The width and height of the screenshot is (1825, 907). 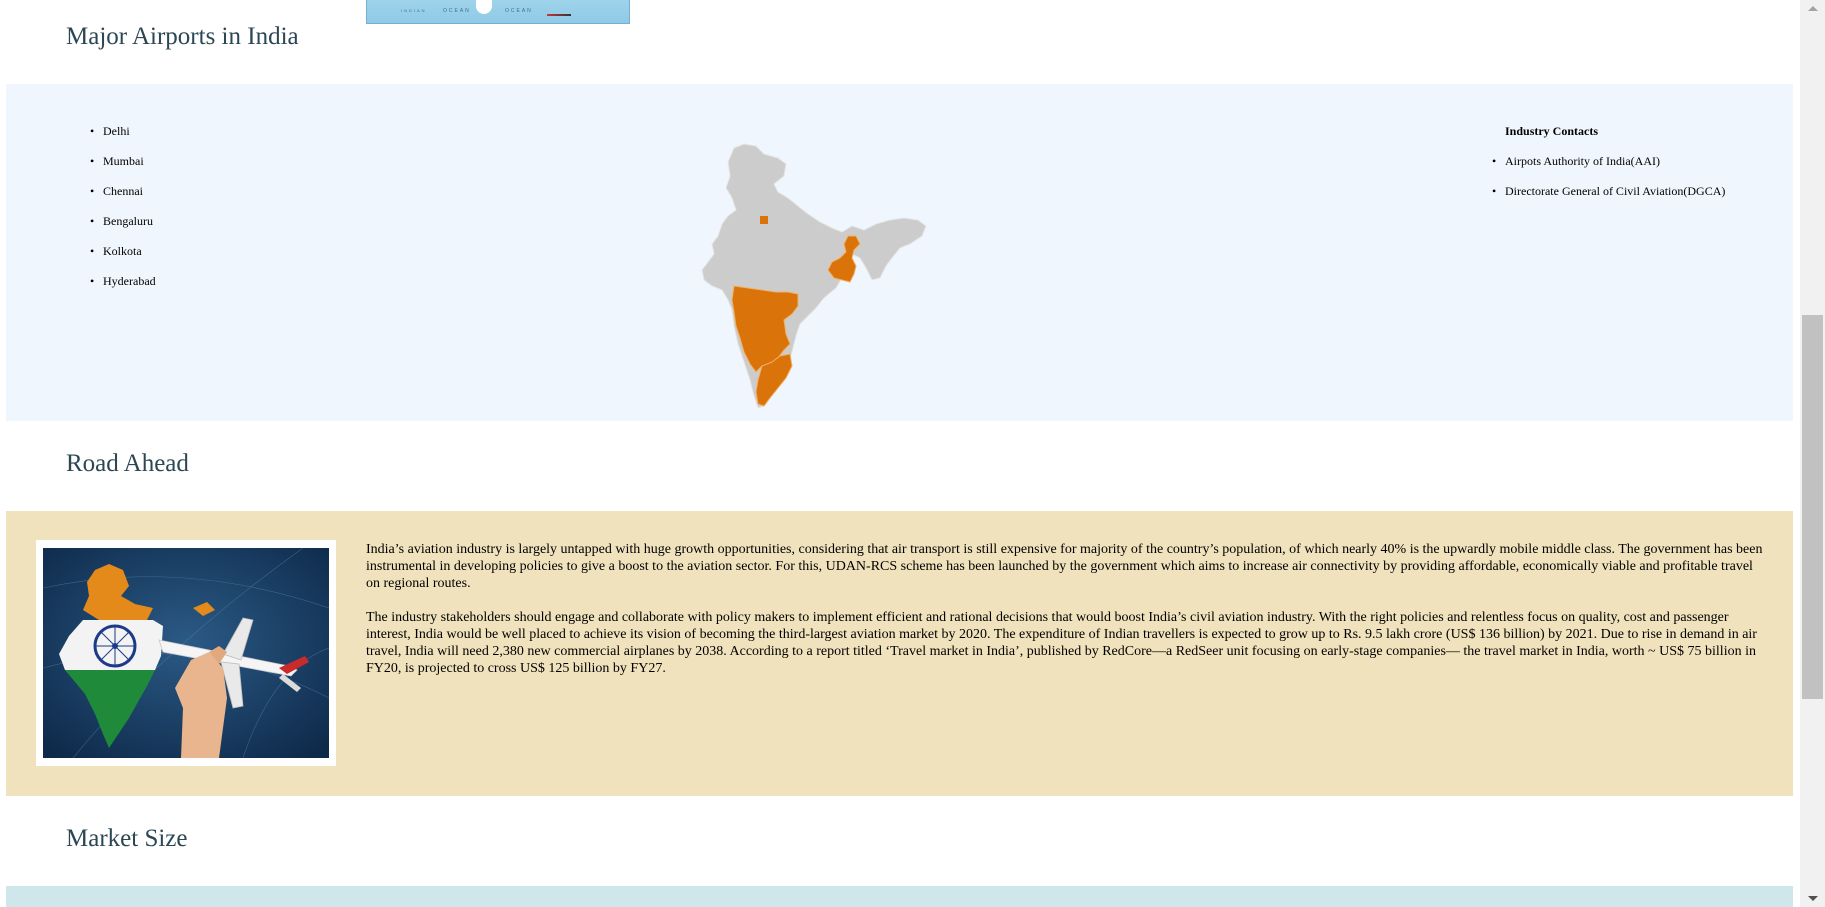 I want to click on map-scale-bar, so click(x=559, y=15).